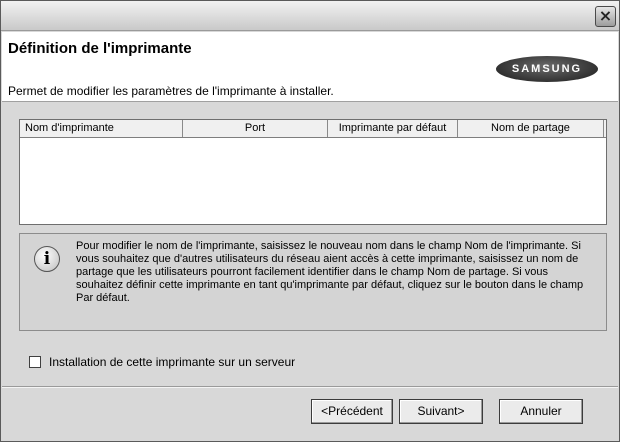 This screenshot has height=442, width=620. I want to click on footer-divider, so click(310, 387).